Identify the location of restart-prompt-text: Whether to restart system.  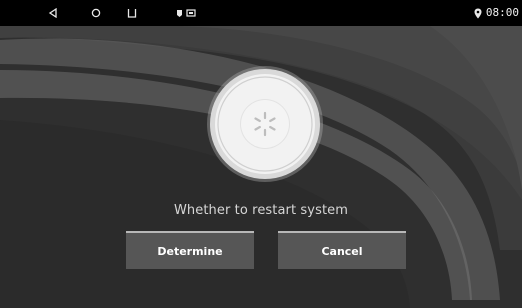
(261, 210).